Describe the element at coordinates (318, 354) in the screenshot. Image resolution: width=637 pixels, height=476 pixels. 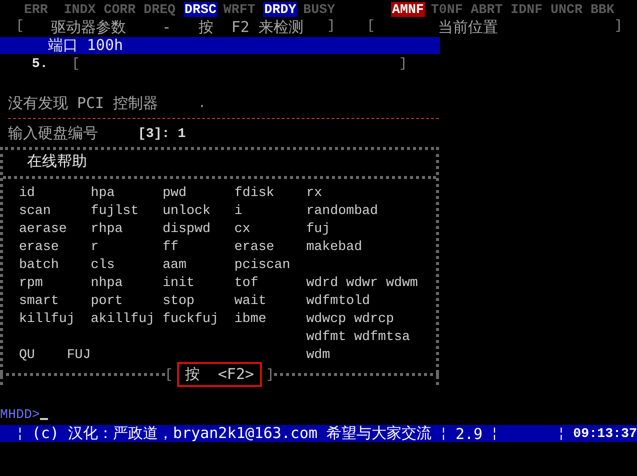
I see `command-name: wdm` at that location.